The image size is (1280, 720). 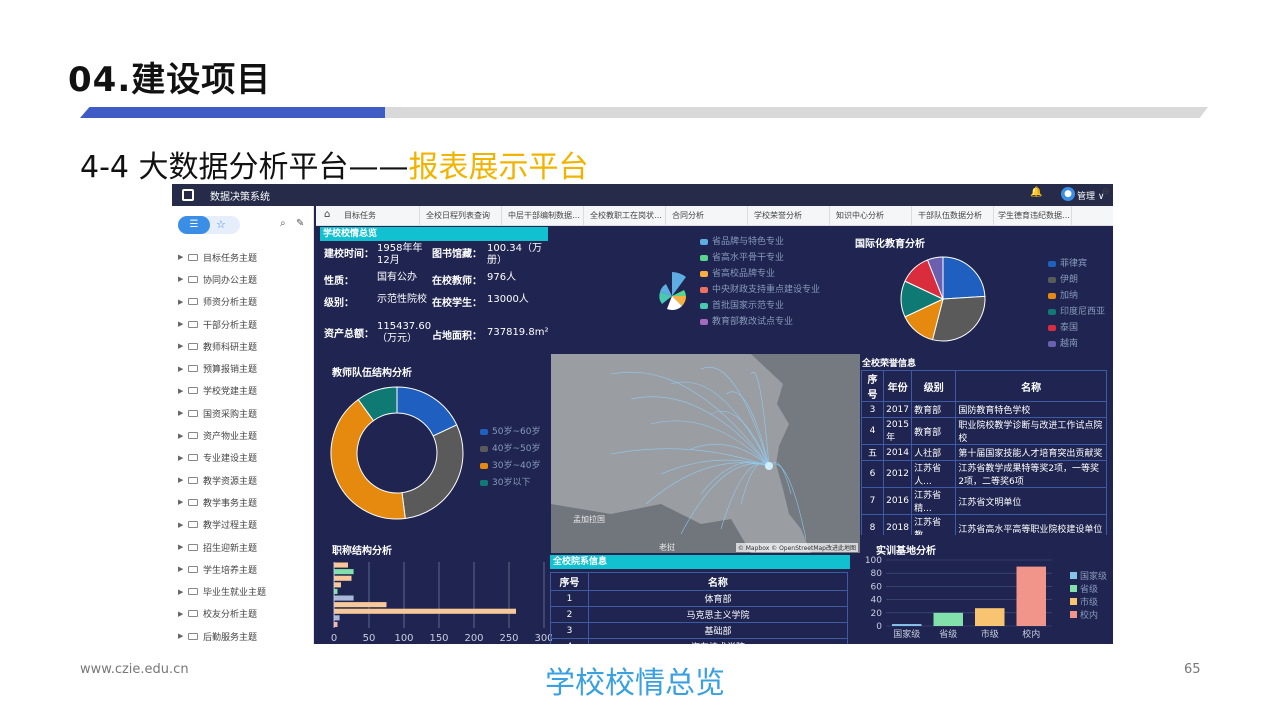 What do you see at coordinates (873, 524) in the screenshot?
I see `table-cell: 8` at bounding box center [873, 524].